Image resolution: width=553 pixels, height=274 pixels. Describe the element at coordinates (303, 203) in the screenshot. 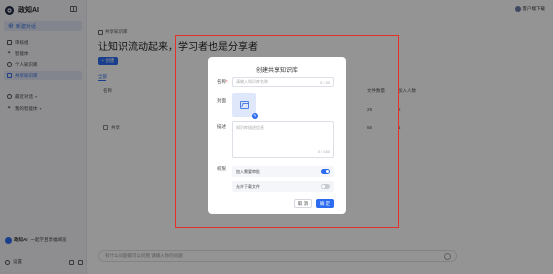

I see `cancel-button: 取 消` at that location.